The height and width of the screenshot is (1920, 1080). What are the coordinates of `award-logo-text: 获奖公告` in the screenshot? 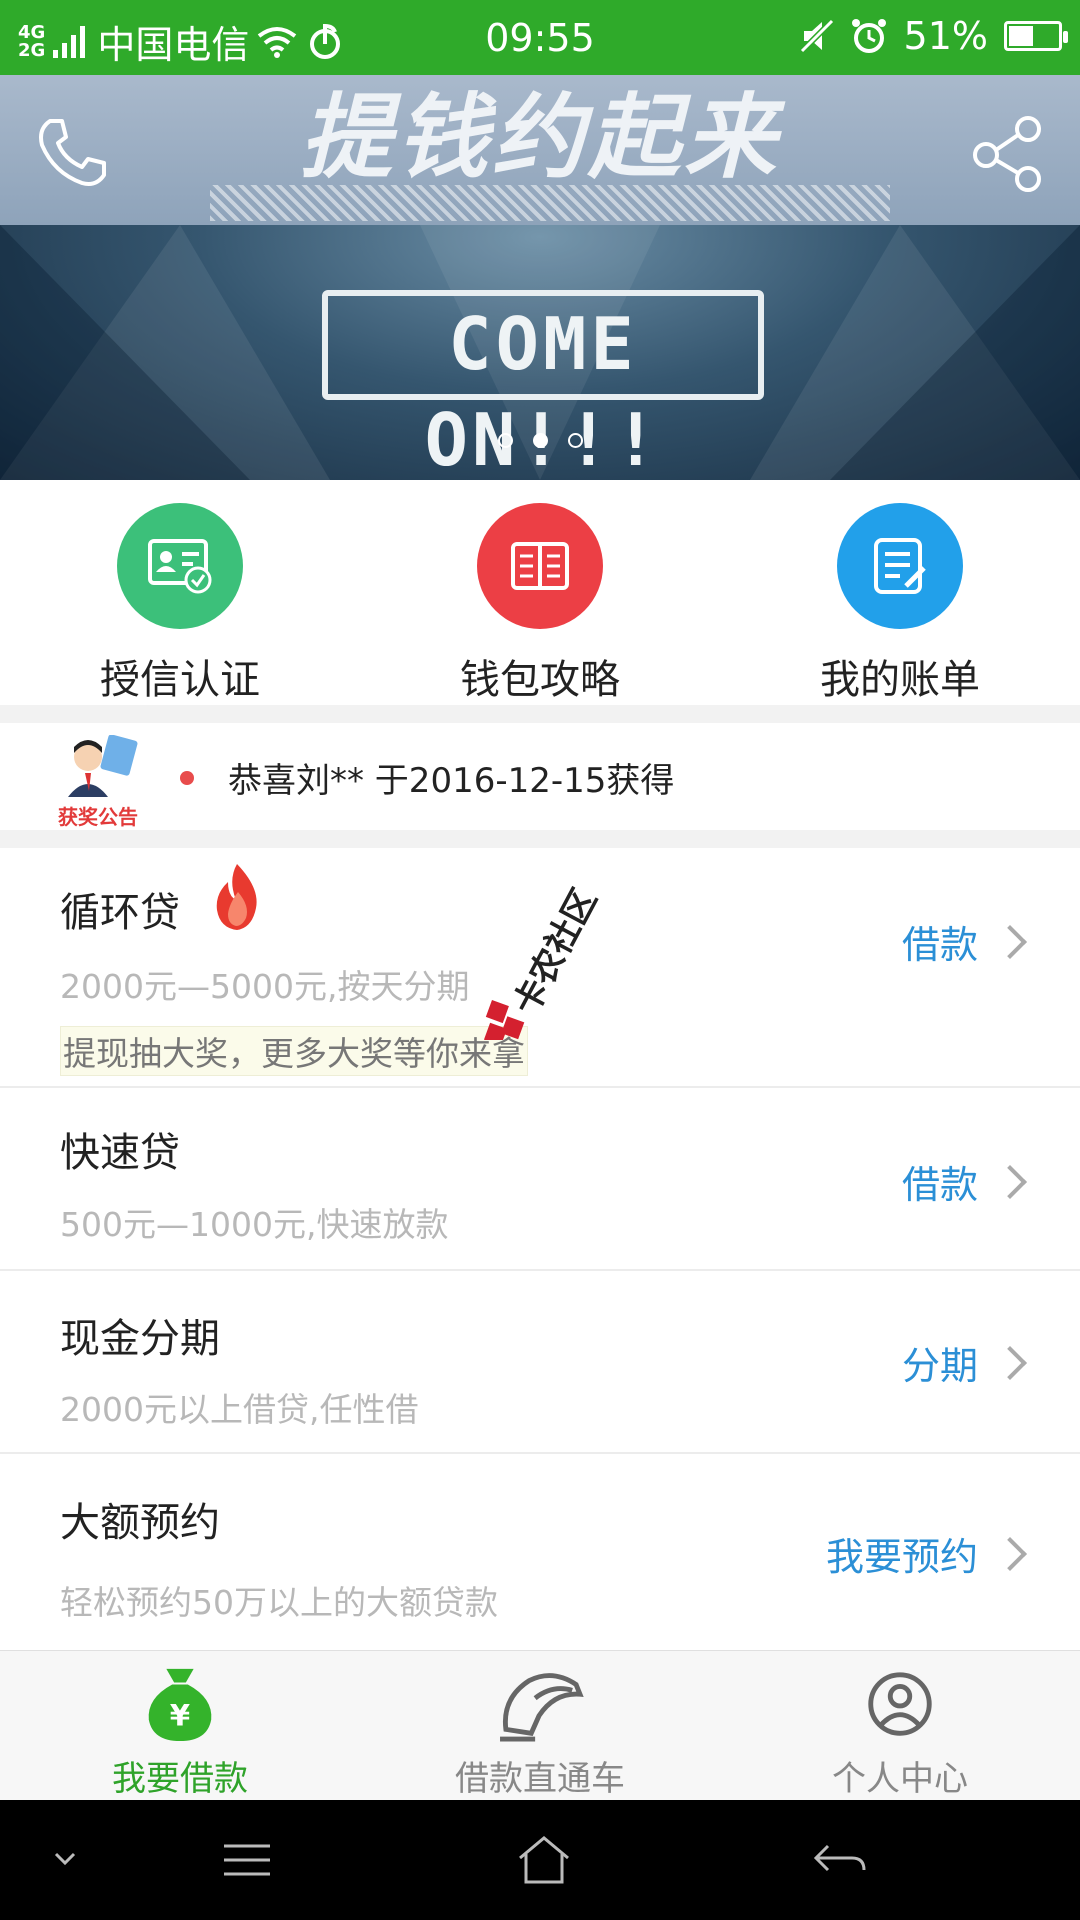 It's located at (98, 817).